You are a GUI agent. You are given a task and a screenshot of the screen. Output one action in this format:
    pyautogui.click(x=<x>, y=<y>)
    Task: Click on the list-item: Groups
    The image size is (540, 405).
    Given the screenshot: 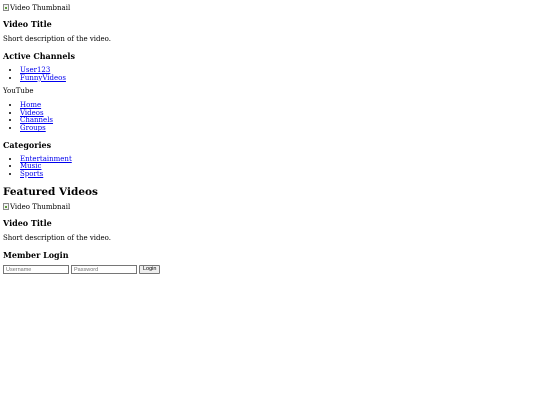 What is the action you would take?
    pyautogui.click(x=276, y=128)
    